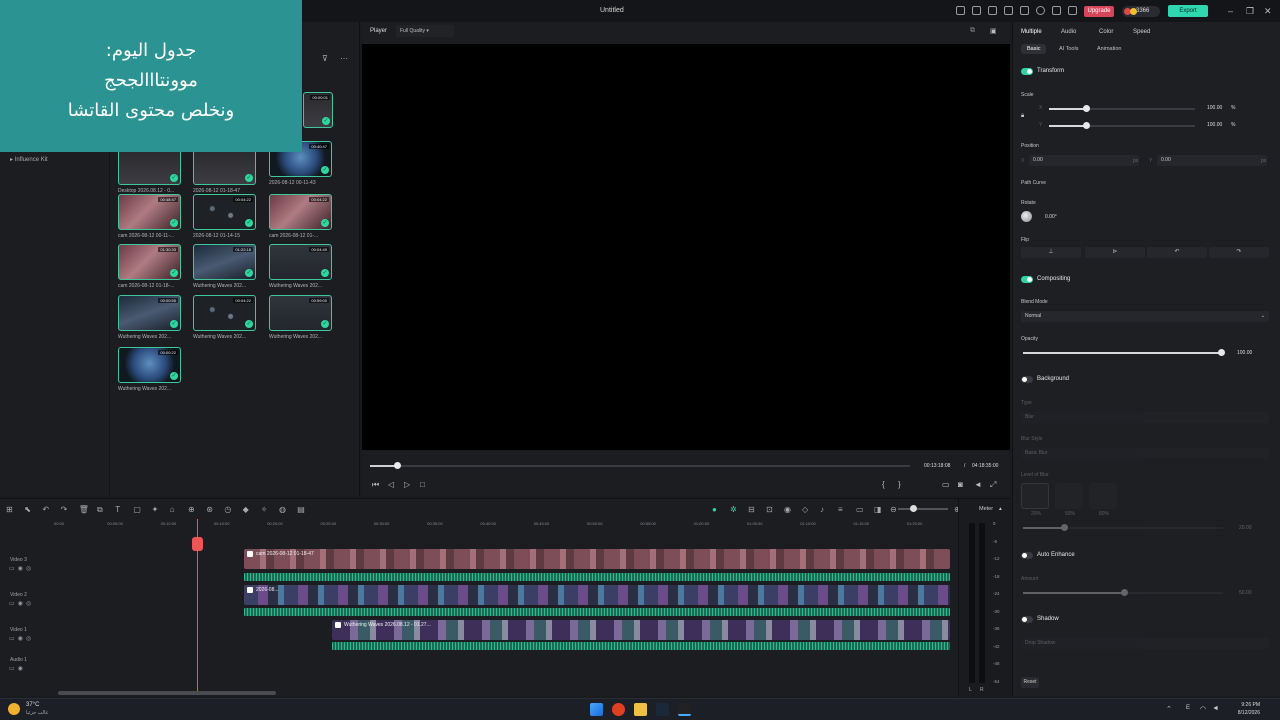  Describe the element at coordinates (1027, 279) in the screenshot. I see `compositing-toggle` at that location.